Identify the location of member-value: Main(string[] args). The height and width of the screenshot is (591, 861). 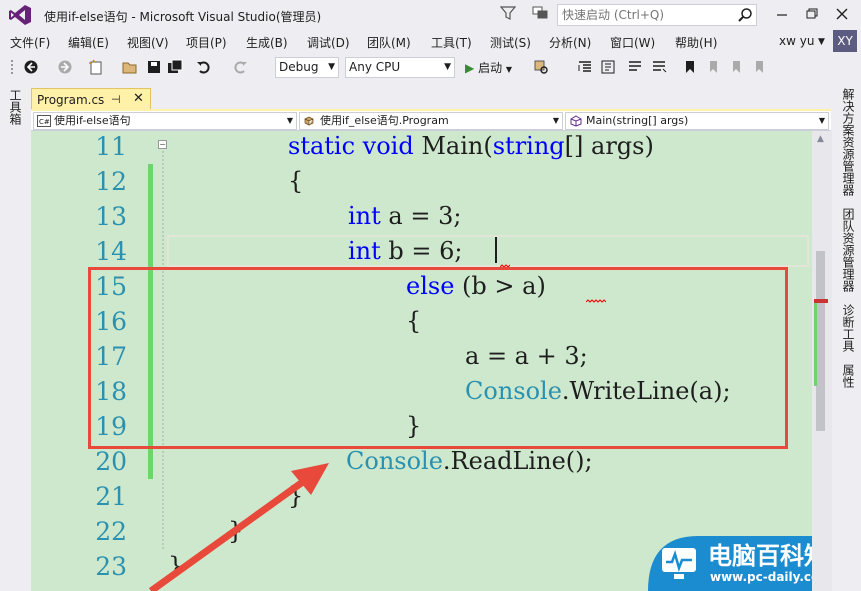
(637, 120).